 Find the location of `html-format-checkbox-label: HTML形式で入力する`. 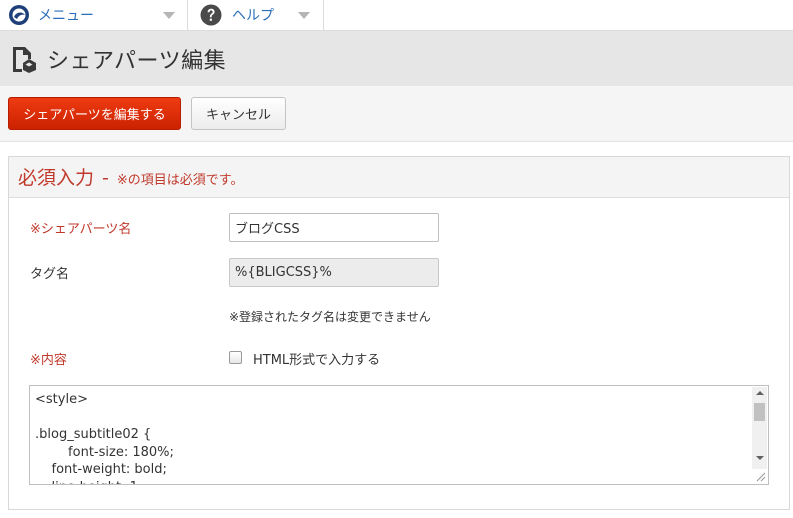

html-format-checkbox-label: HTML形式で入力する is located at coordinates (316, 358).